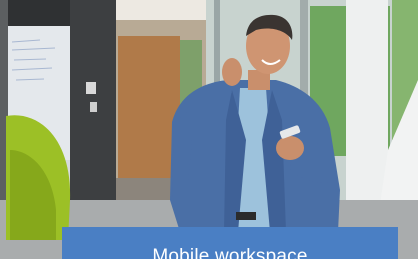  What do you see at coordinates (149, 116) in the screenshot?
I see `wood-wall` at bounding box center [149, 116].